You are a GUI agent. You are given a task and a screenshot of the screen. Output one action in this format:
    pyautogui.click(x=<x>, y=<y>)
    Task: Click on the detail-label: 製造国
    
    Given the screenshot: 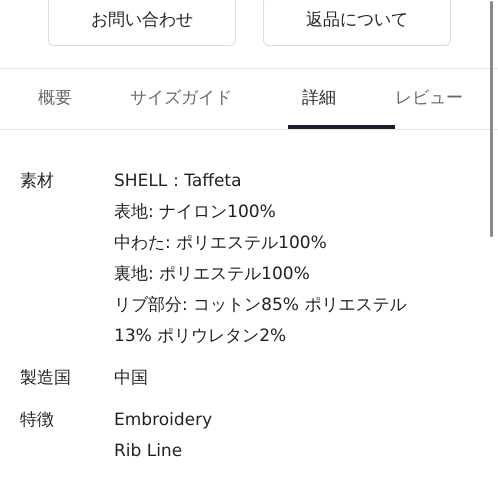 What is the action you would take?
    pyautogui.click(x=45, y=378)
    